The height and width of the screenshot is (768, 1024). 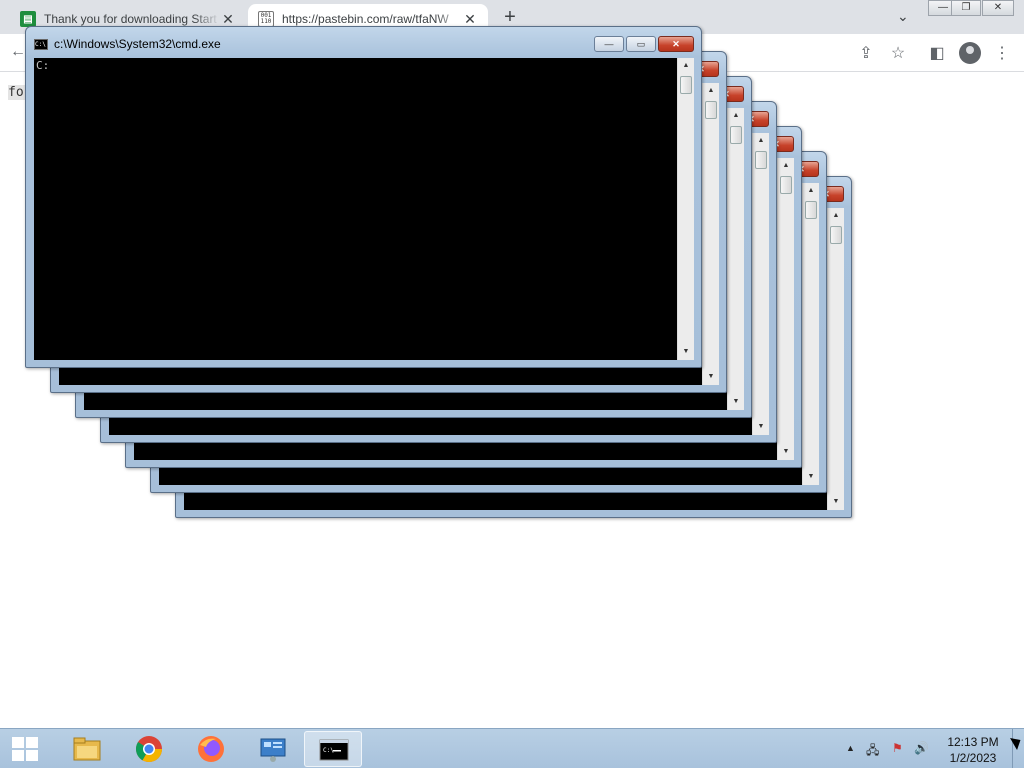 What do you see at coordinates (970, 53) in the screenshot?
I see `profile-avatar` at bounding box center [970, 53].